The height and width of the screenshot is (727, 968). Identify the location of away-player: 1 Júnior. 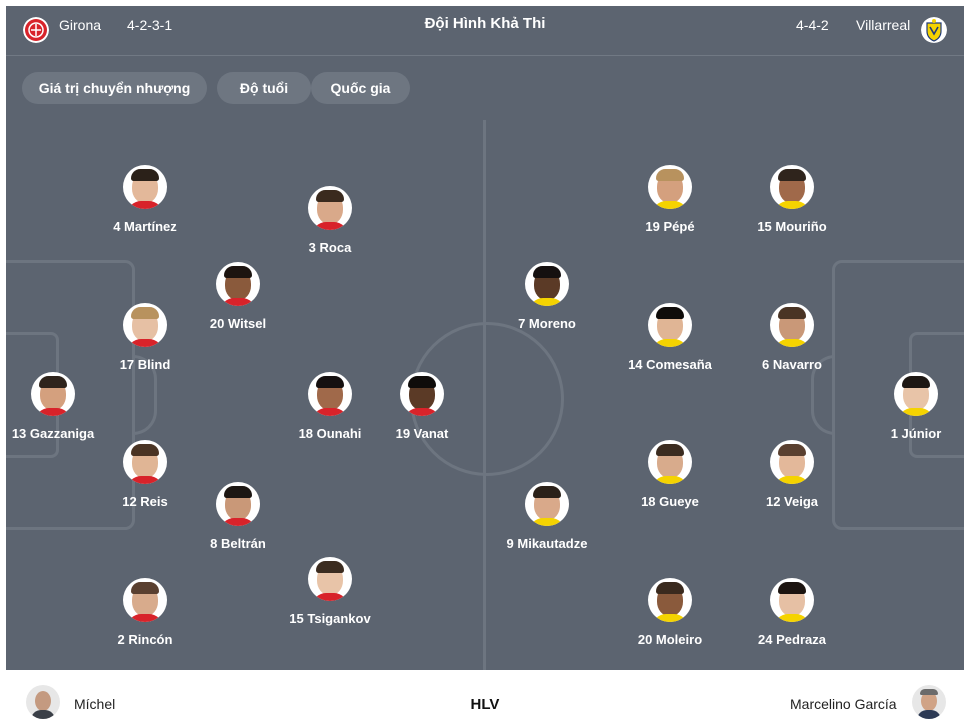
(907, 406).